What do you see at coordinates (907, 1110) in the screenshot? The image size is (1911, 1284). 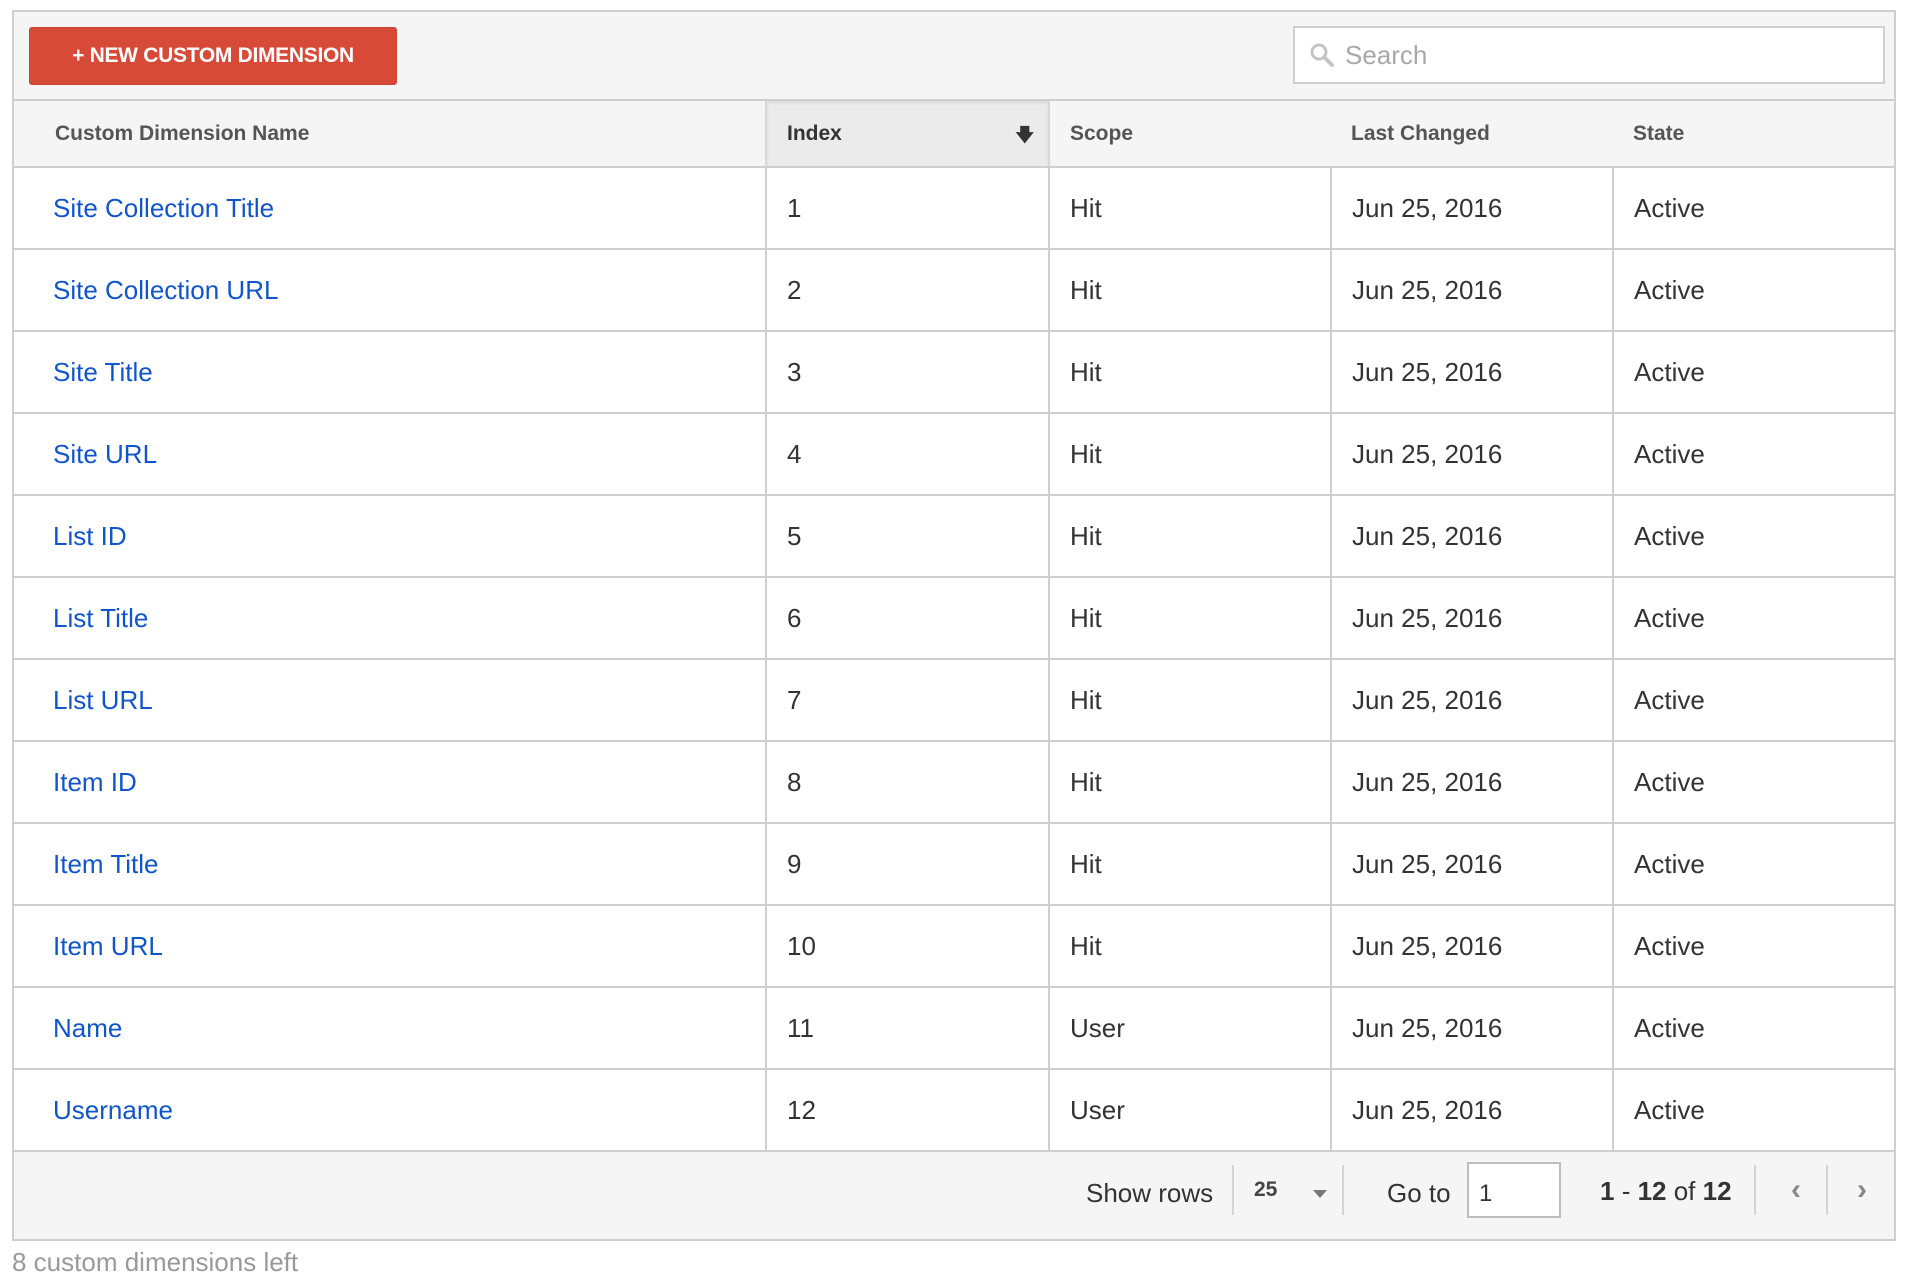 I see `cell-index: 12` at bounding box center [907, 1110].